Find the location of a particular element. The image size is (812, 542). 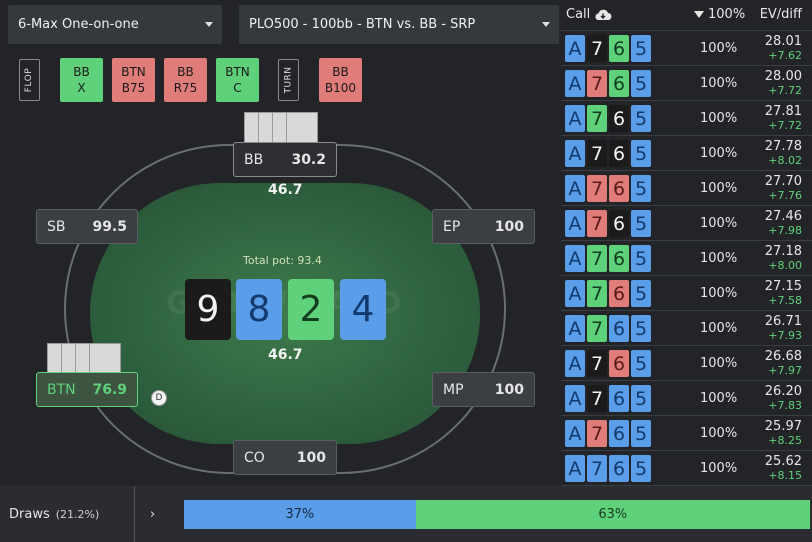

hand-row: A 7 6 5 100% 27.78 +8.02 is located at coordinates (686, 153).